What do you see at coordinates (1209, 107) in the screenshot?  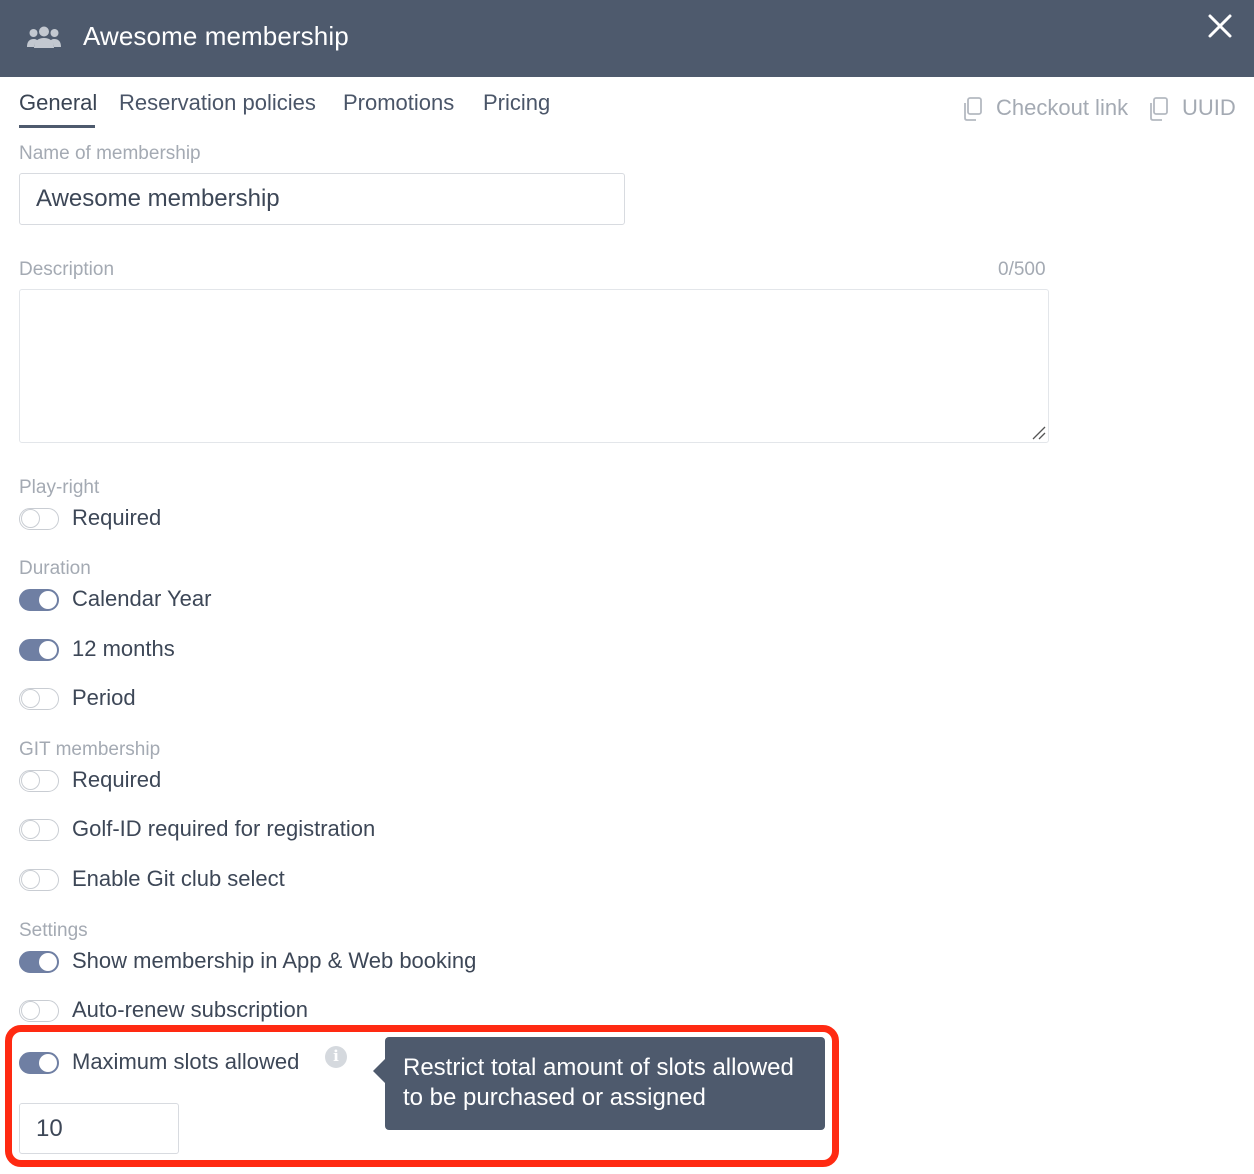 I see `uuid-label: UUID` at bounding box center [1209, 107].